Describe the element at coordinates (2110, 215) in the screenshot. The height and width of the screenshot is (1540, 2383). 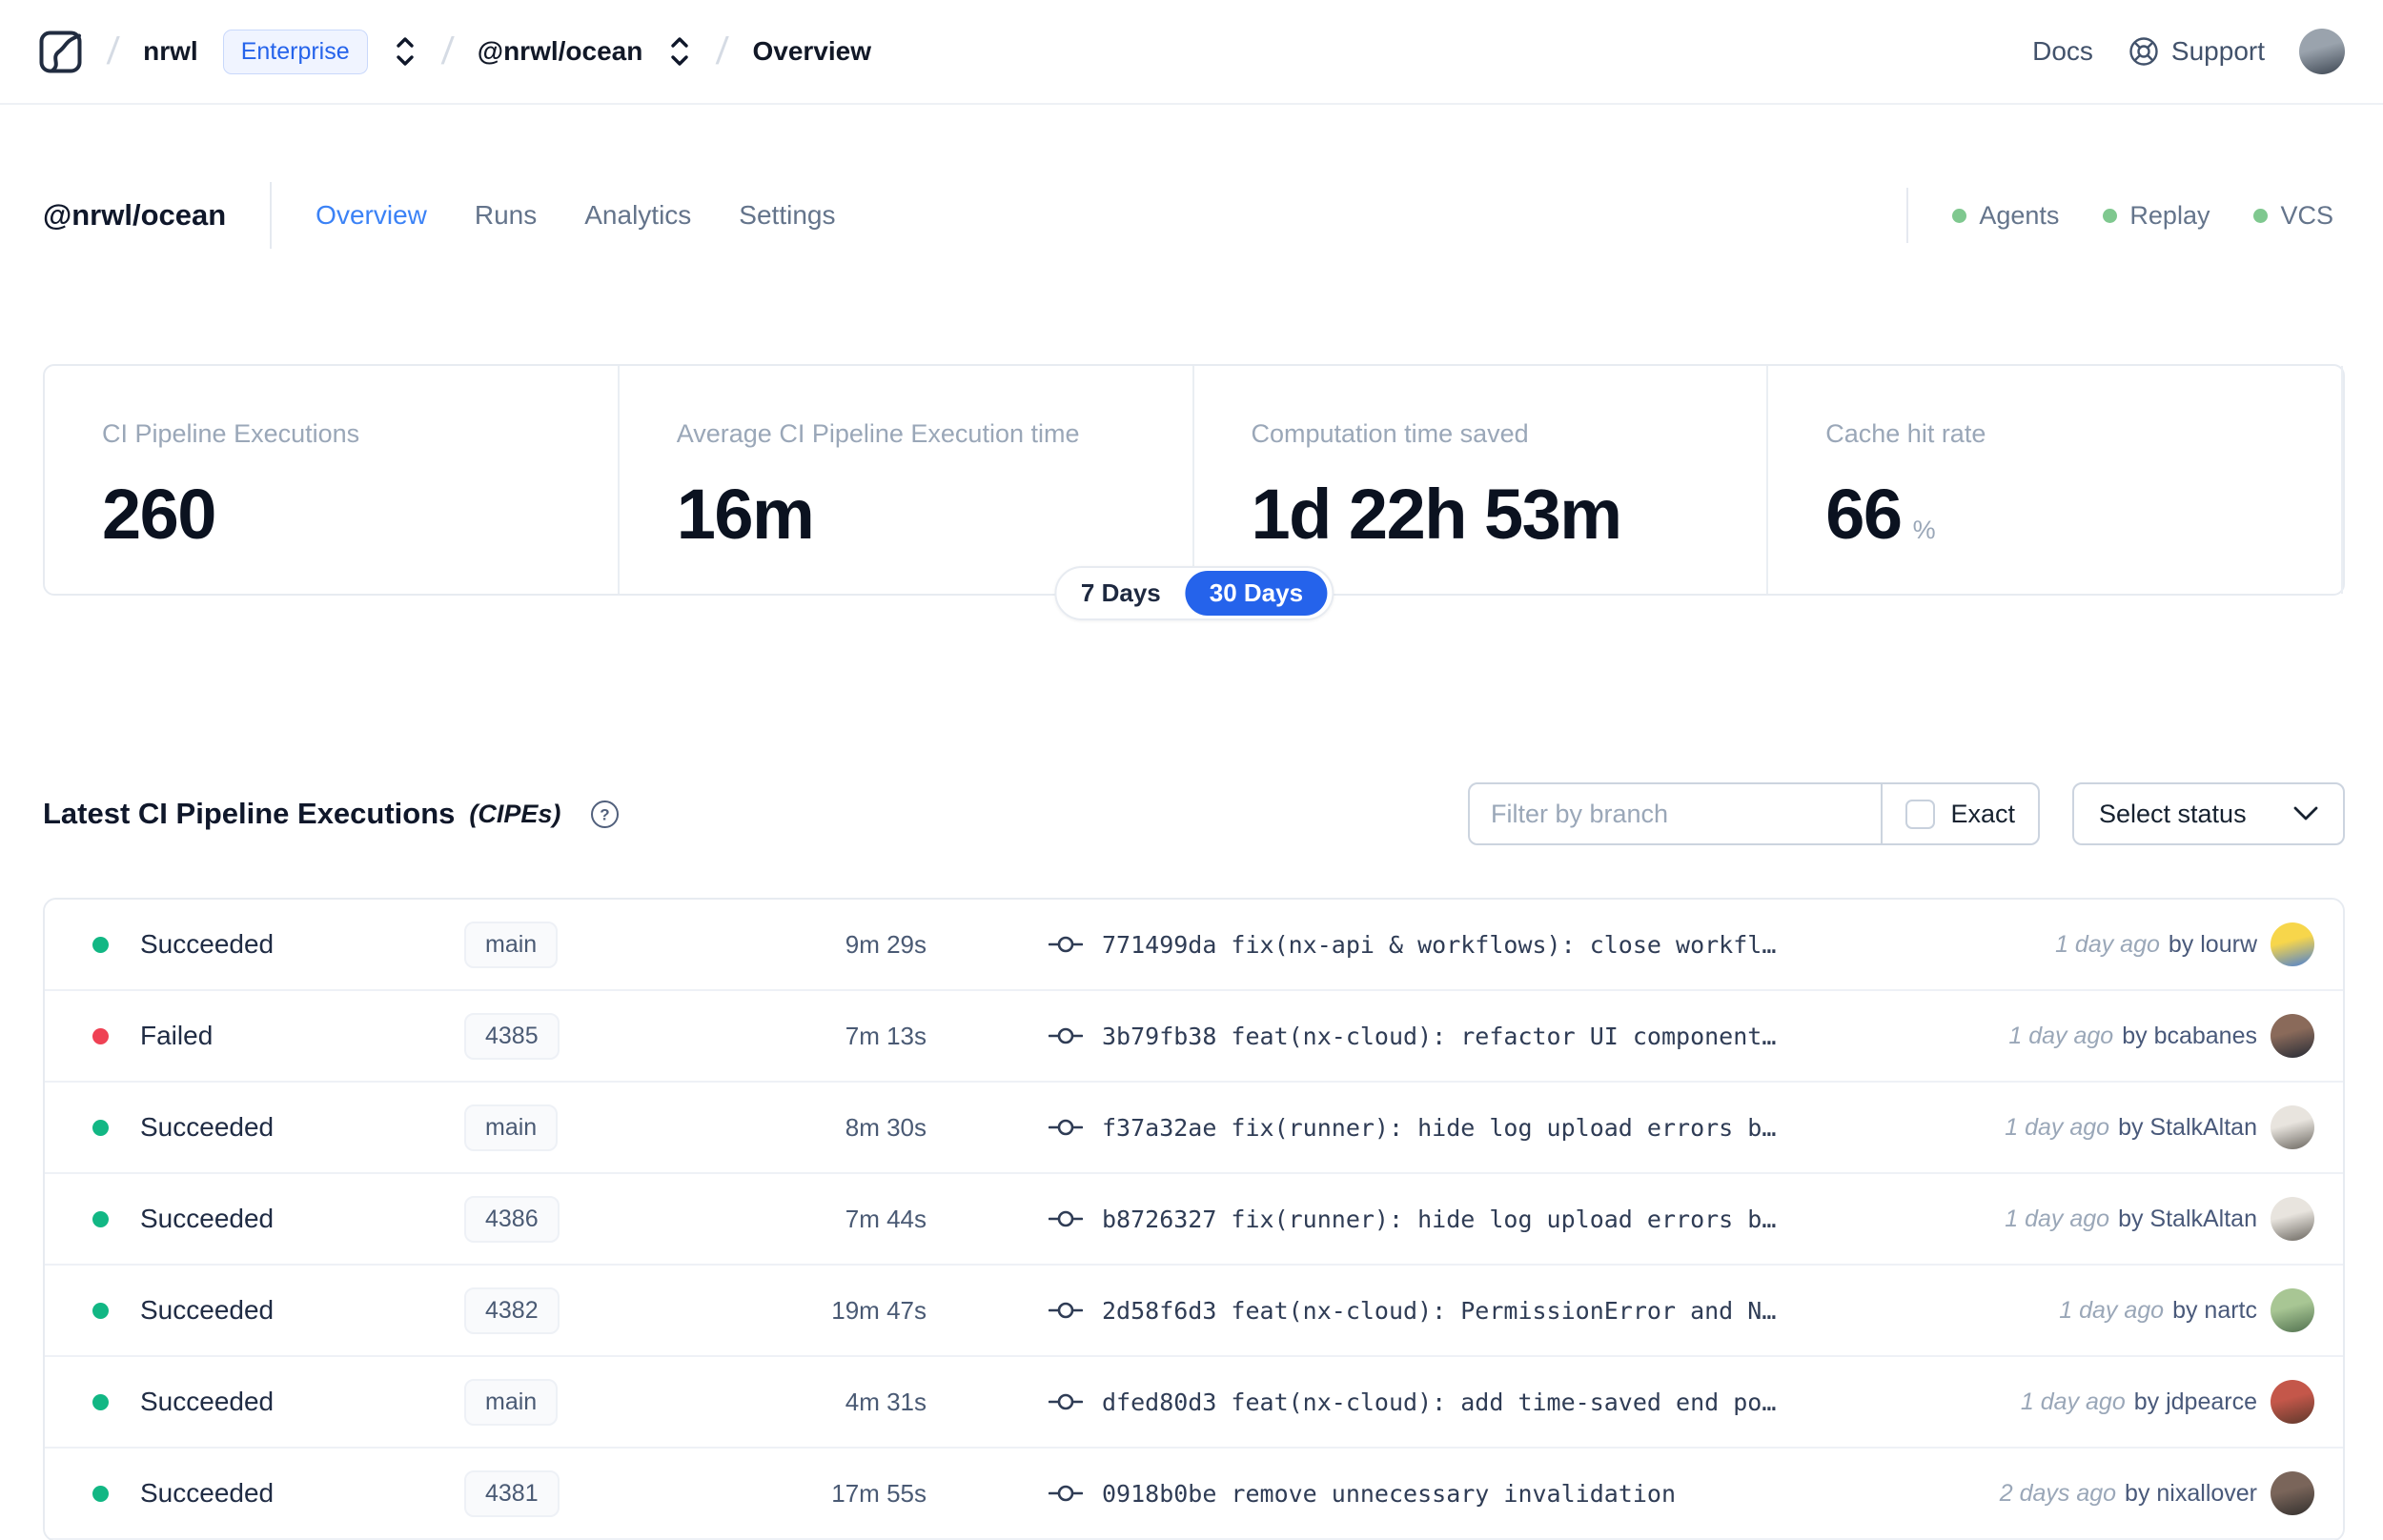
I see `green-status-dot` at that location.